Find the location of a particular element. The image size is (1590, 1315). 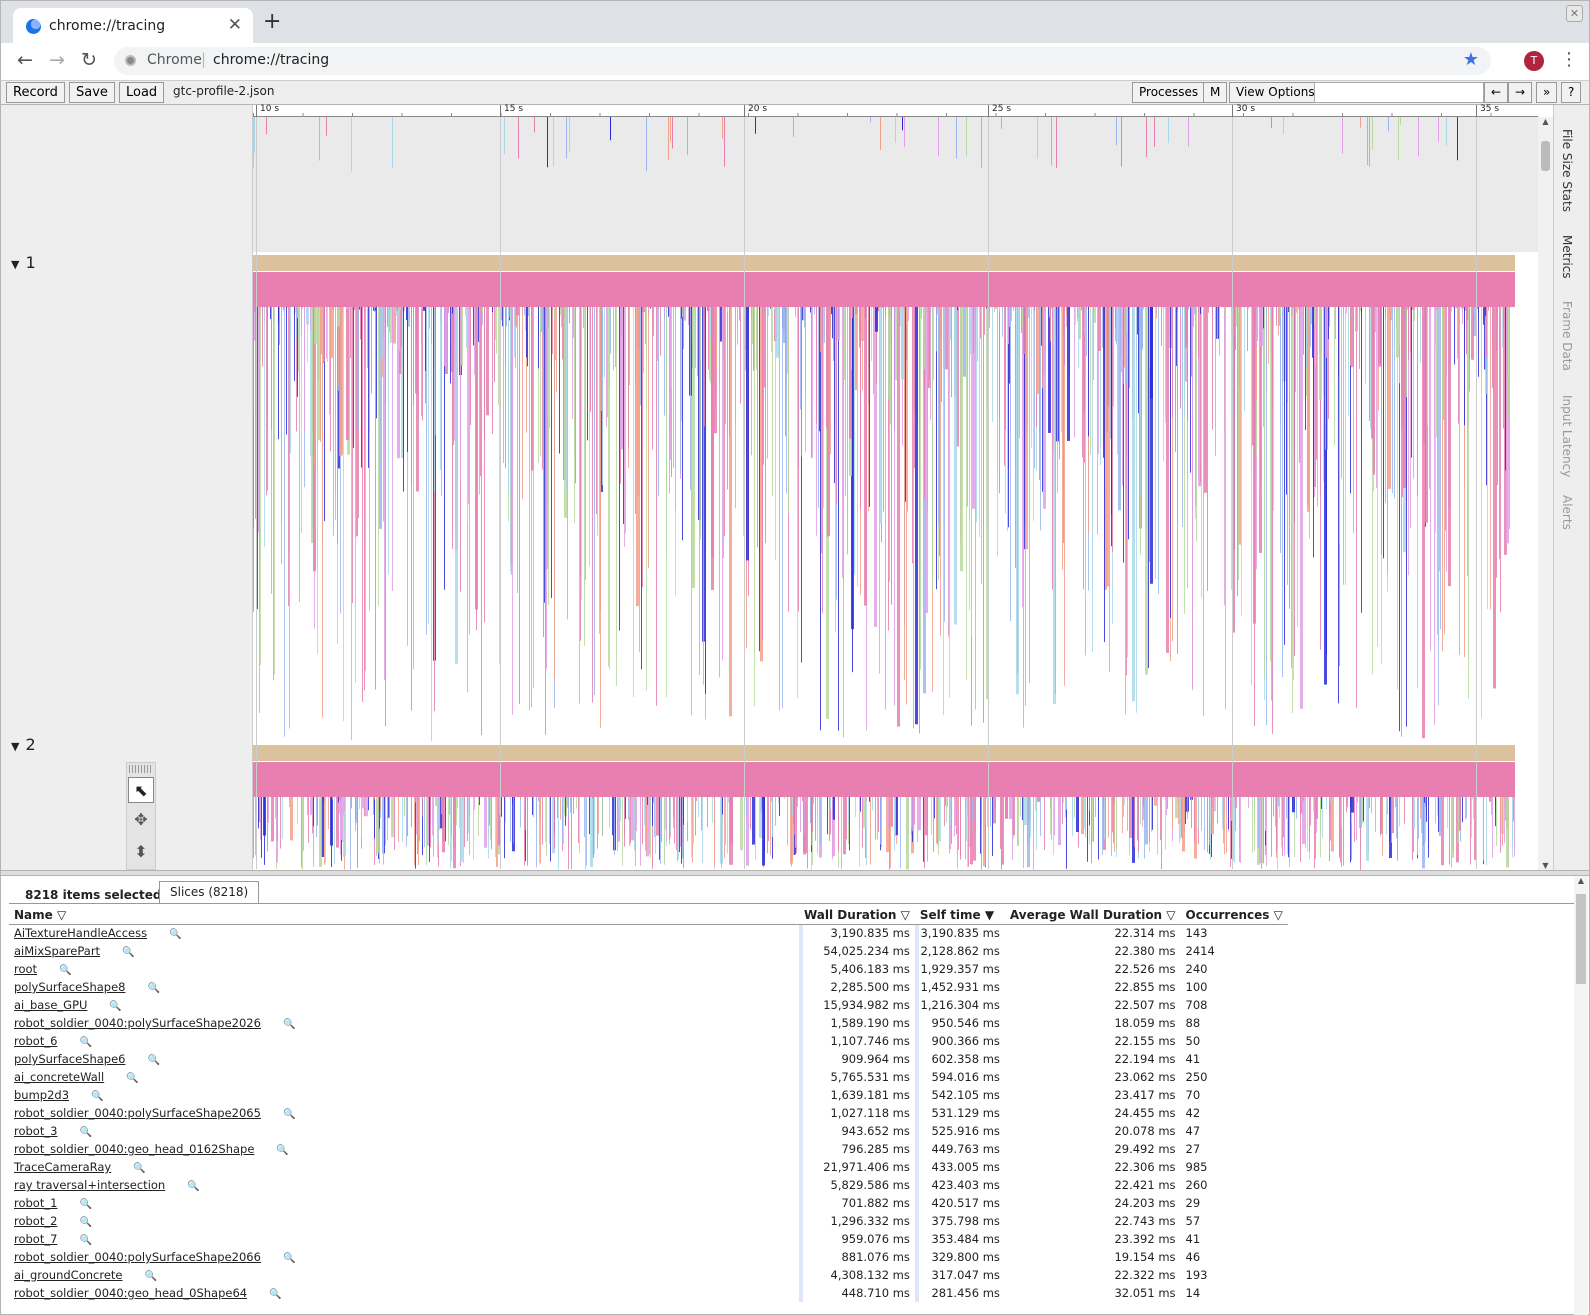

process-header-1: ▼ 1 is located at coordinates (23, 262).